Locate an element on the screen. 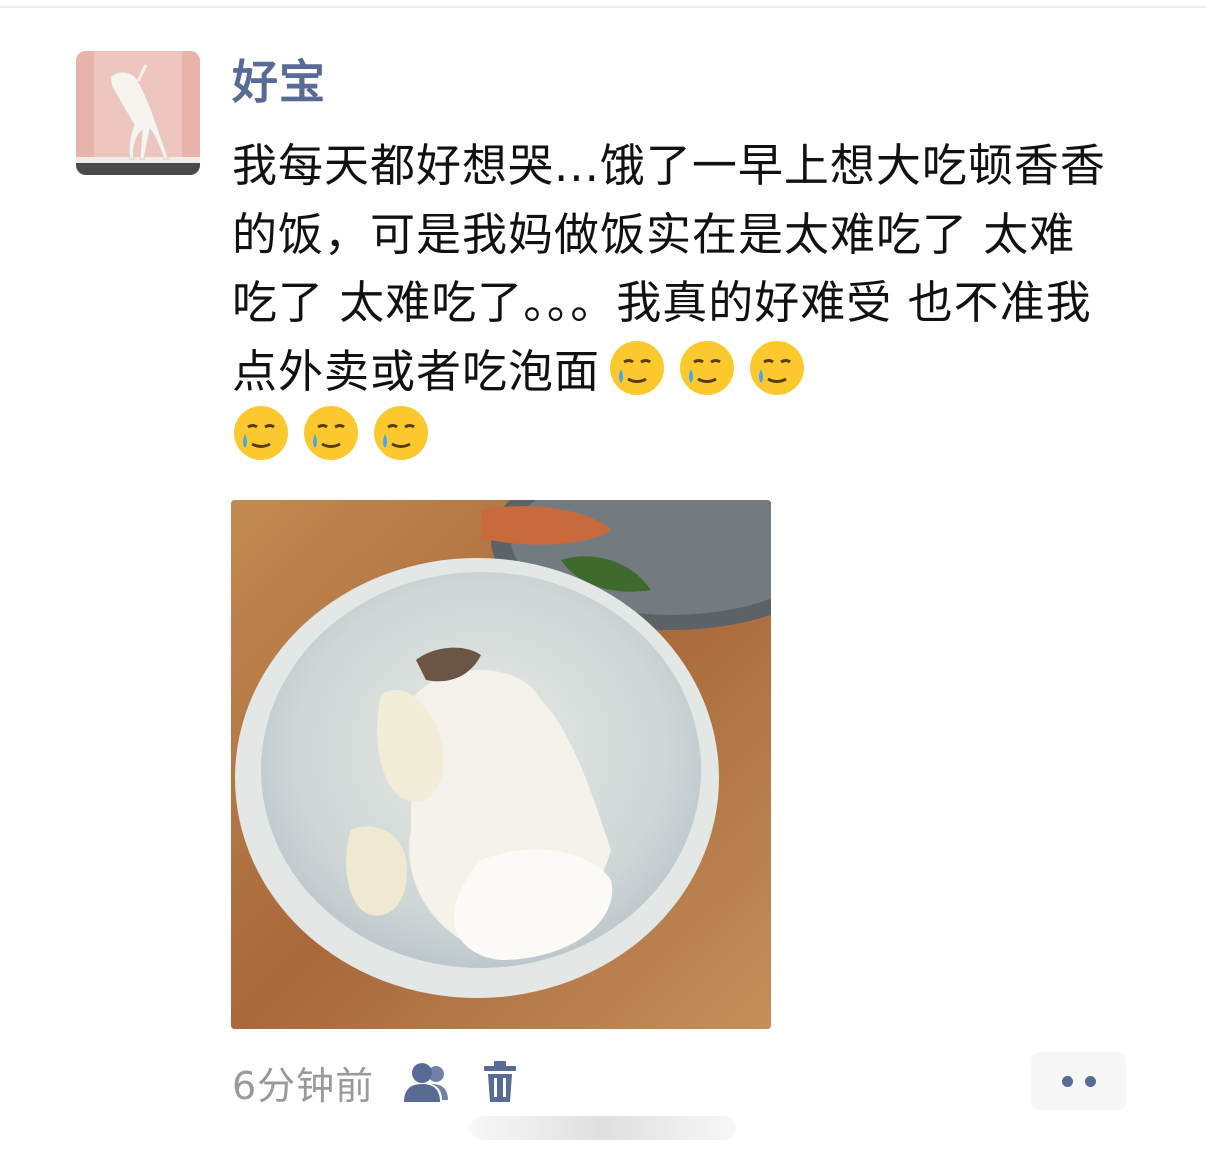 This screenshot has width=1206, height=1152. post-footer: 6分钟前 is located at coordinates (376, 1082).